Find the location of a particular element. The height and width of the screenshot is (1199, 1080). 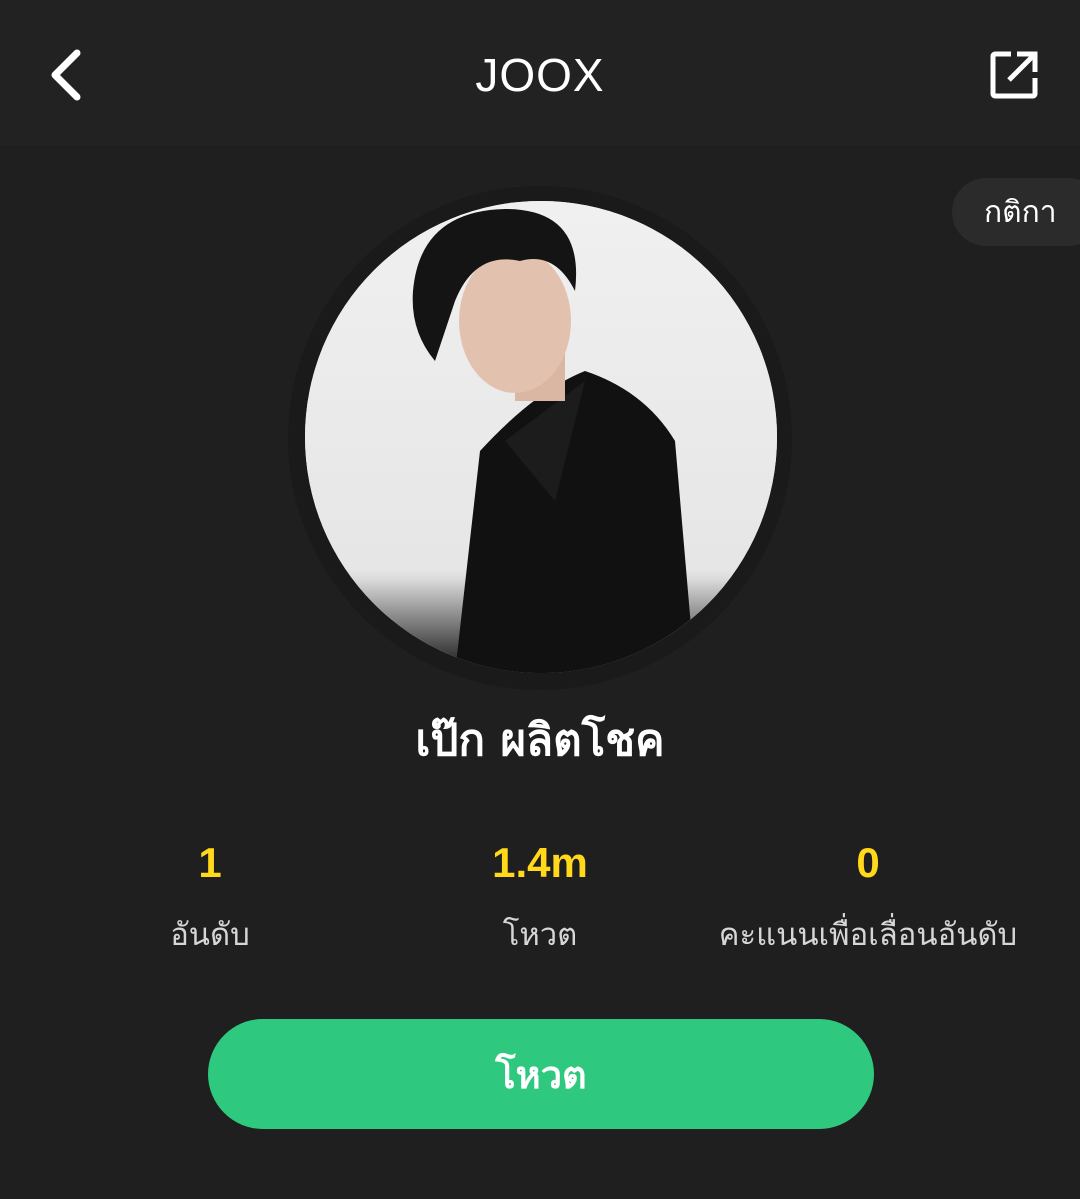

points-value: 0 is located at coordinates (868, 862).